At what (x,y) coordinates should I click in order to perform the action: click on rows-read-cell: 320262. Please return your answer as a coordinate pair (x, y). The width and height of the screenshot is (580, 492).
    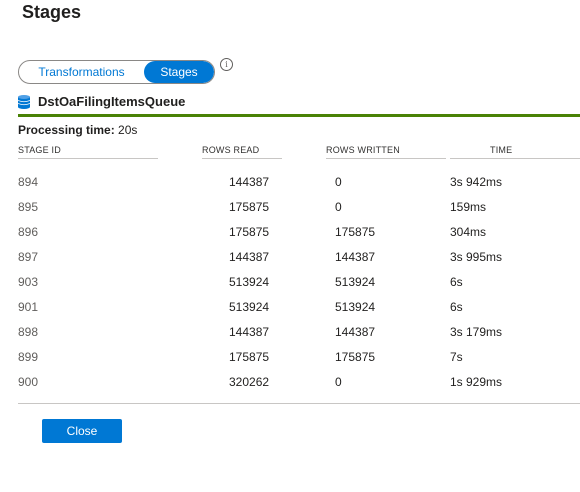
    Looking at the image, I should click on (249, 382).